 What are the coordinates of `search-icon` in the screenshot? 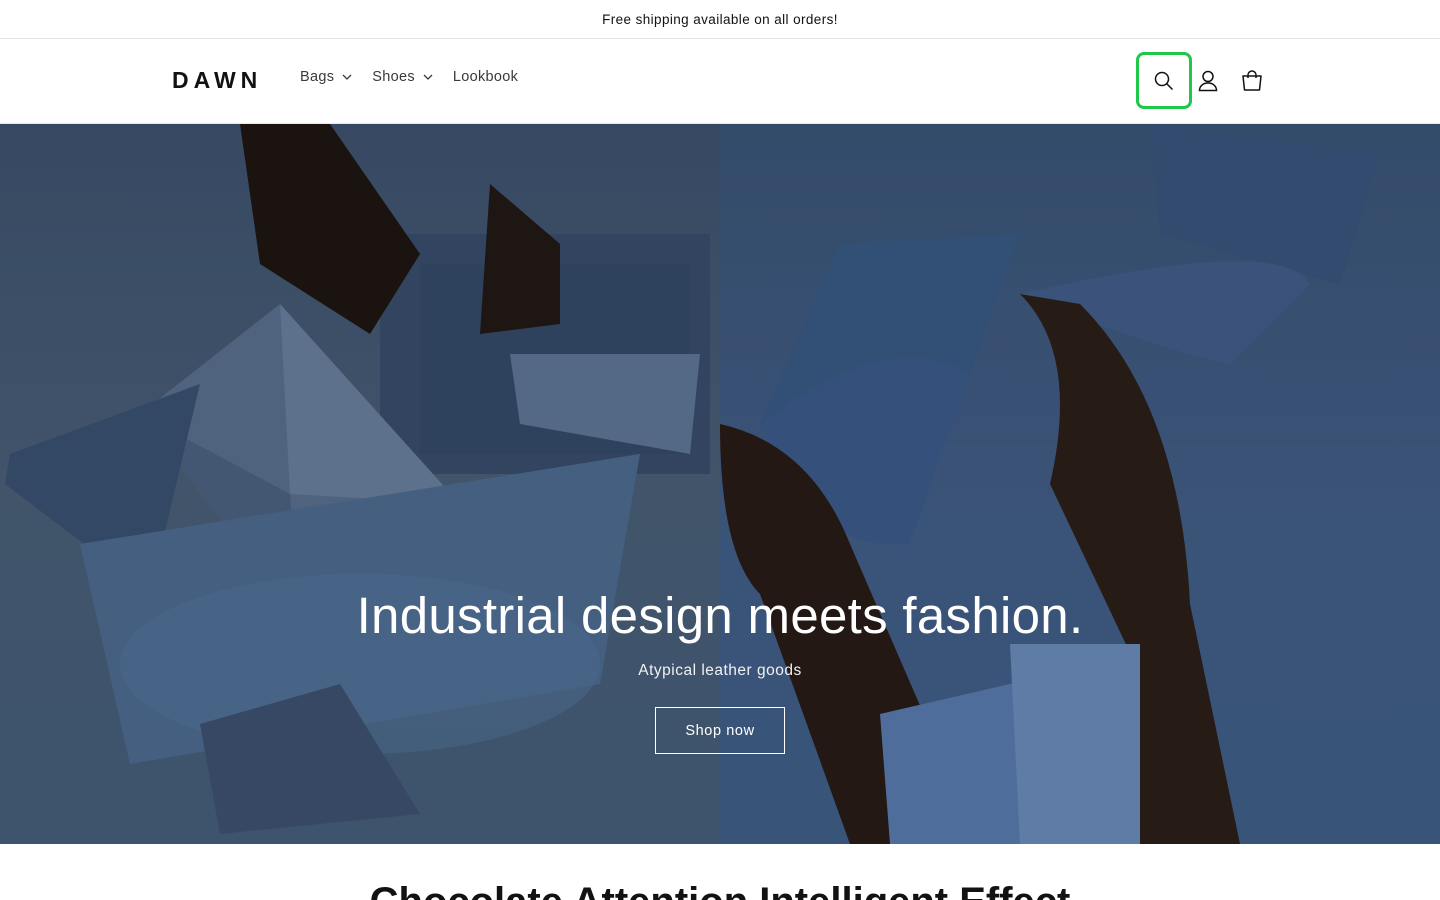 It's located at (1164, 80).